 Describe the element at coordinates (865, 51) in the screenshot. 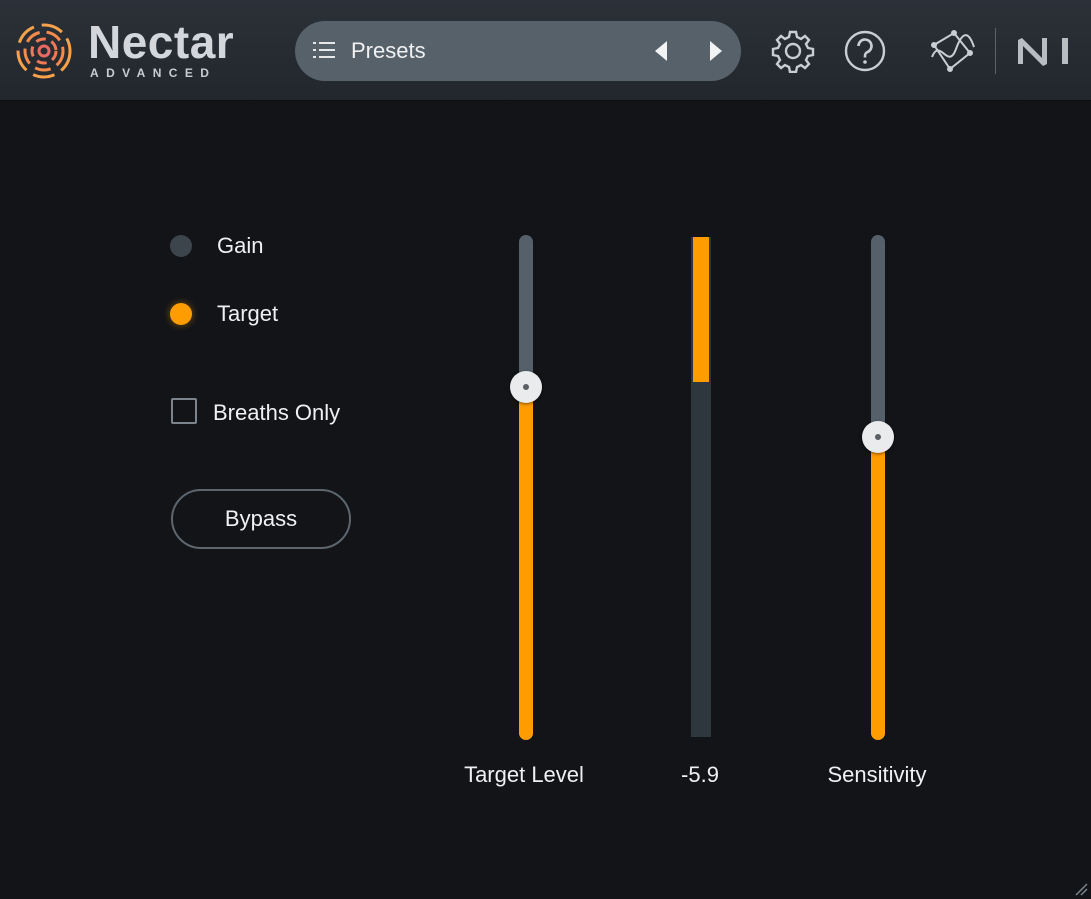

I see `help-icon` at that location.